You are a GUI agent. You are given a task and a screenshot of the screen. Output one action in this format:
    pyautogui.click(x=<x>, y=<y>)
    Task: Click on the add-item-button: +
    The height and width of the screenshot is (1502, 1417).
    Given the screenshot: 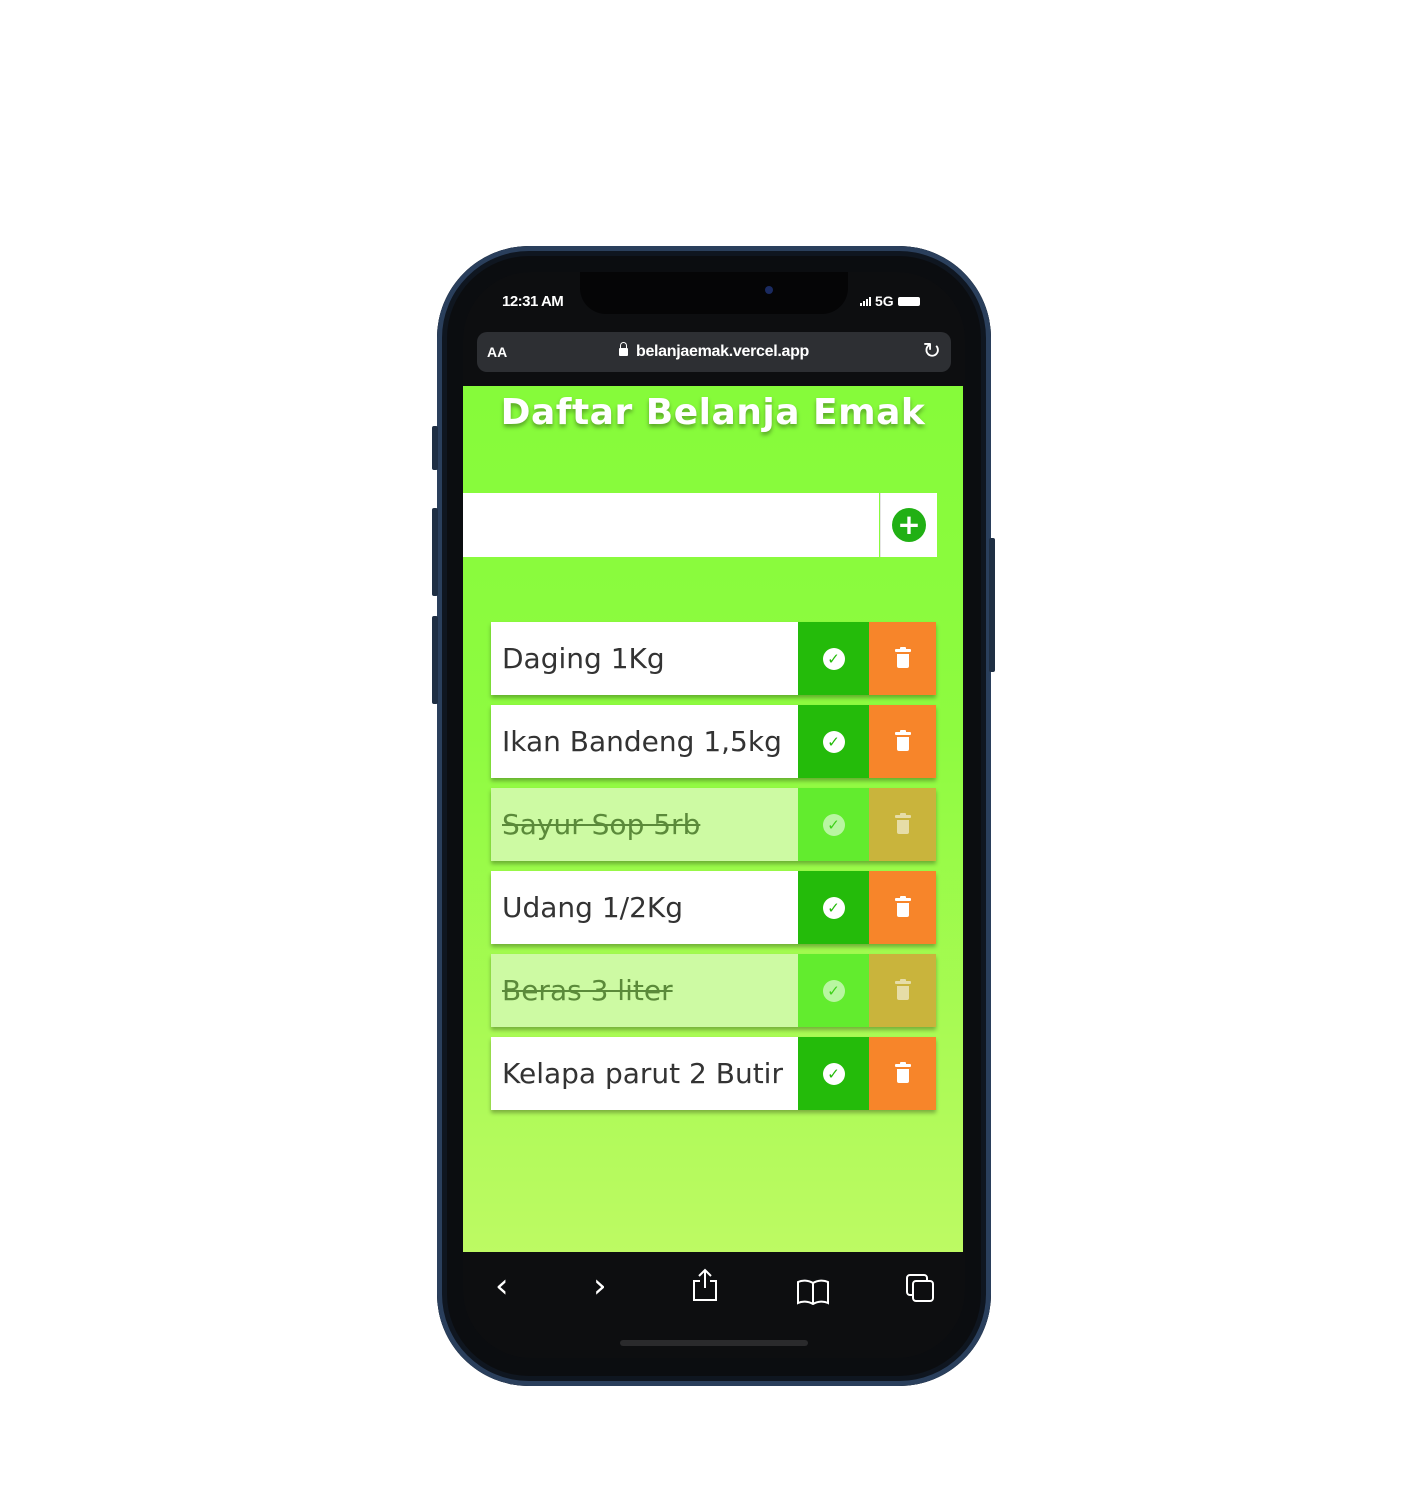 What is the action you would take?
    pyautogui.click(x=908, y=525)
    